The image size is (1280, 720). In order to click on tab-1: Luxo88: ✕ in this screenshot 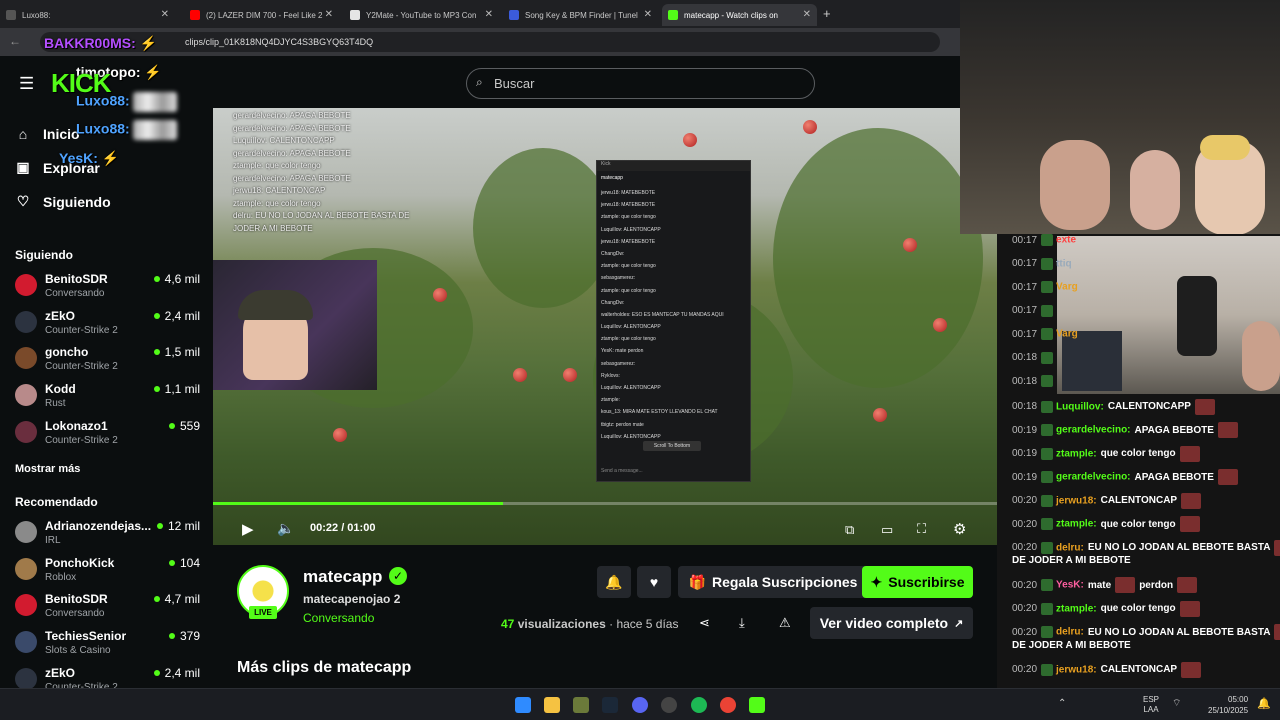, I will do `click(87, 15)`.